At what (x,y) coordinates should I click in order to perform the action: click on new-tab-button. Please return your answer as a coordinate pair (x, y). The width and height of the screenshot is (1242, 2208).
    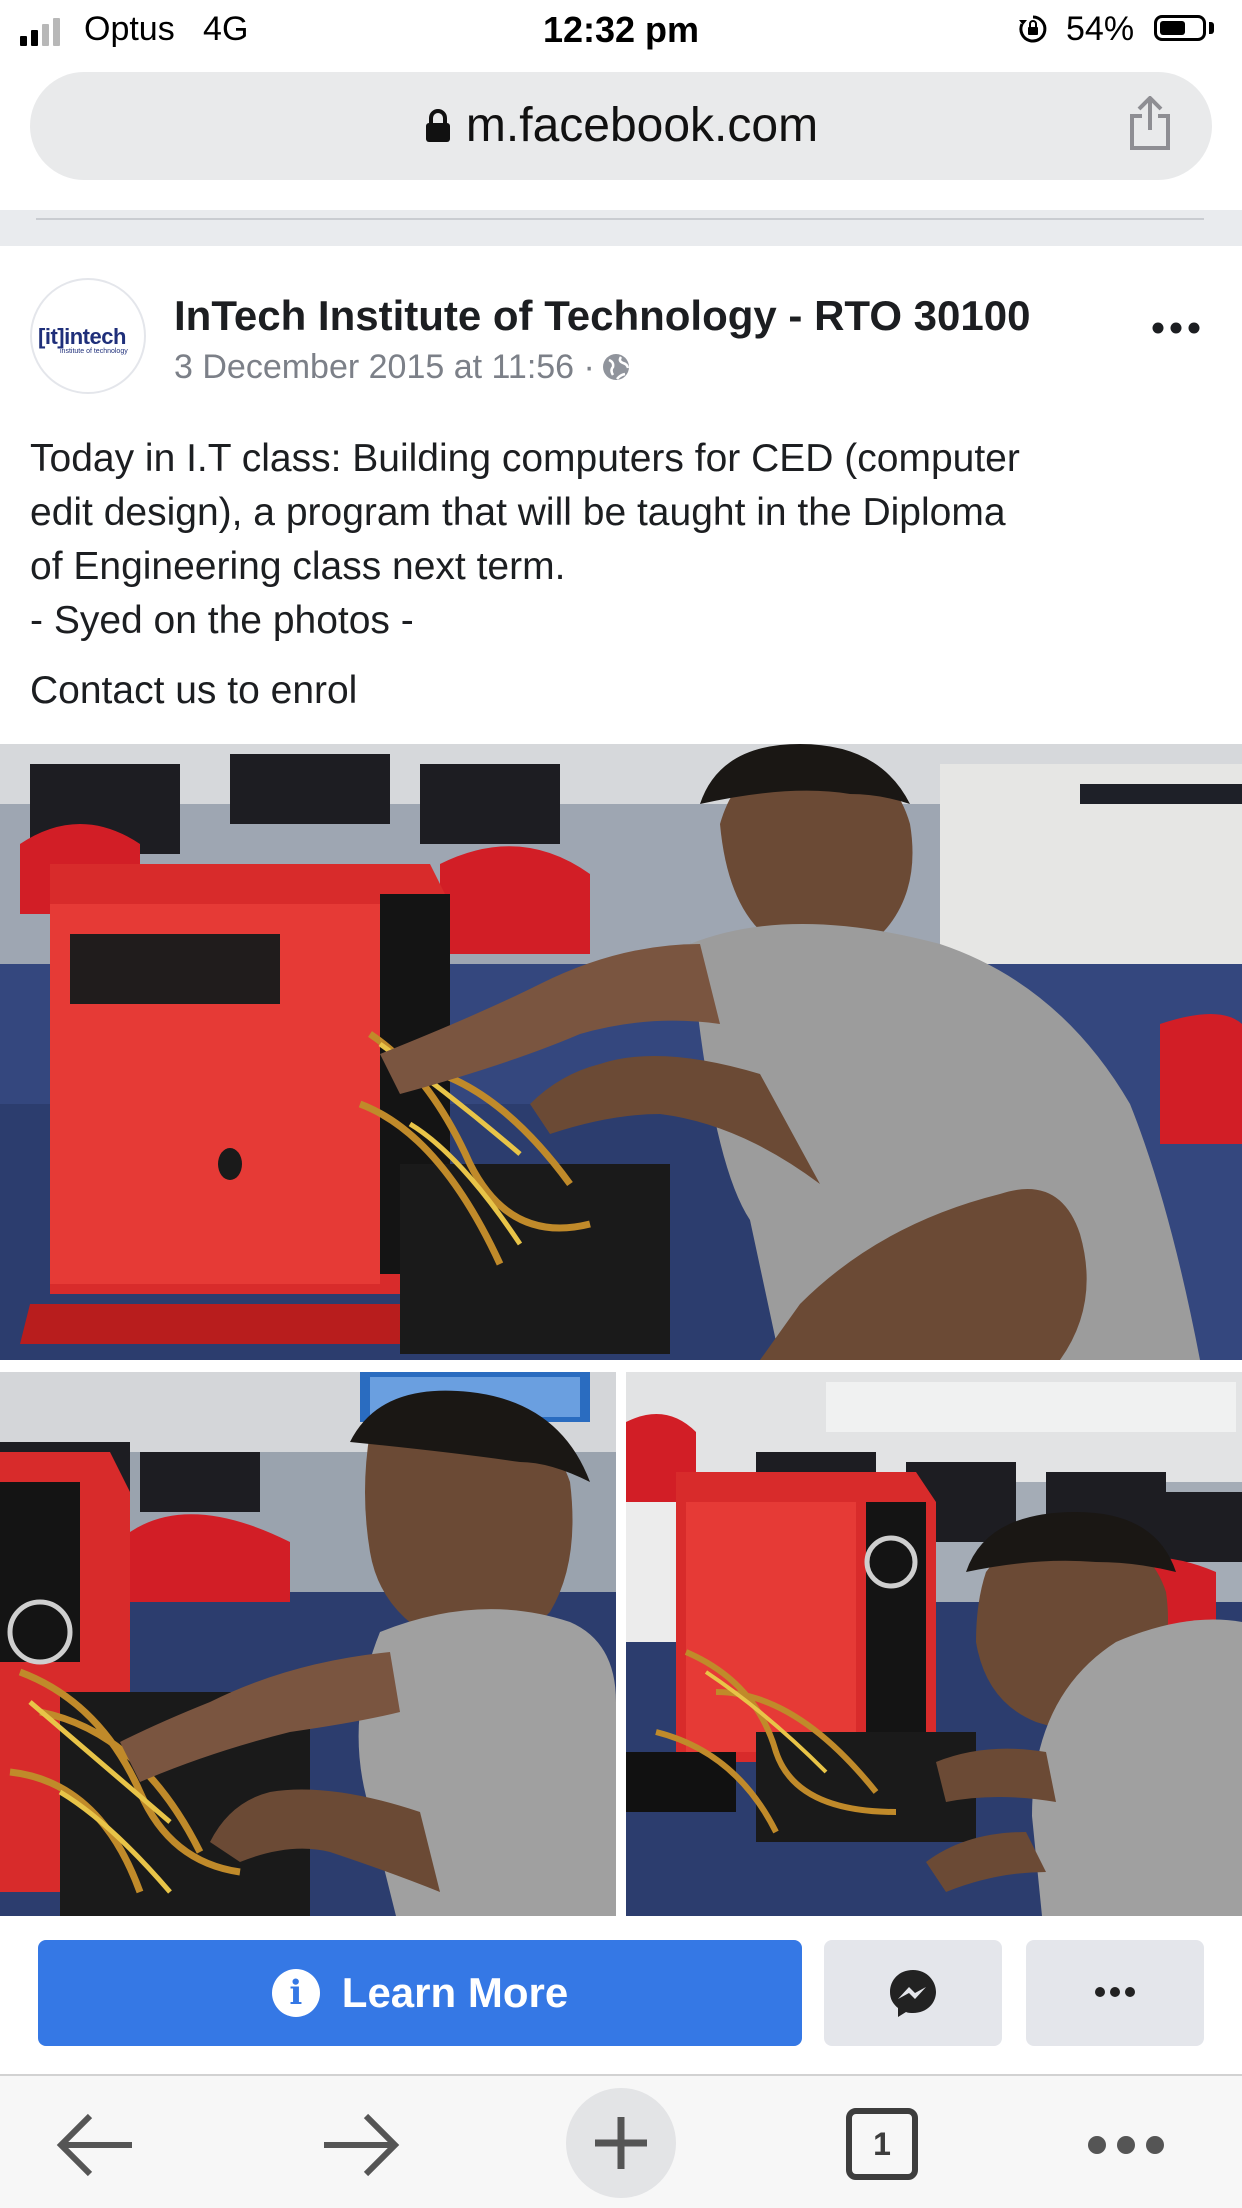
    Looking at the image, I should click on (621, 2143).